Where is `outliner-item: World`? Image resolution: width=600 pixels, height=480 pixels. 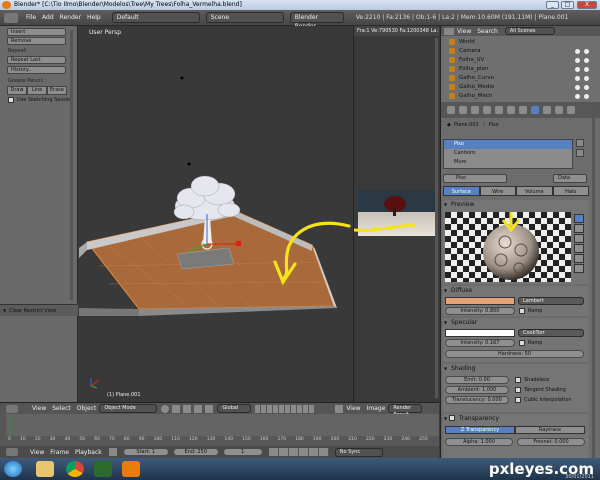
outliner-item: World is located at coordinates (519, 42).